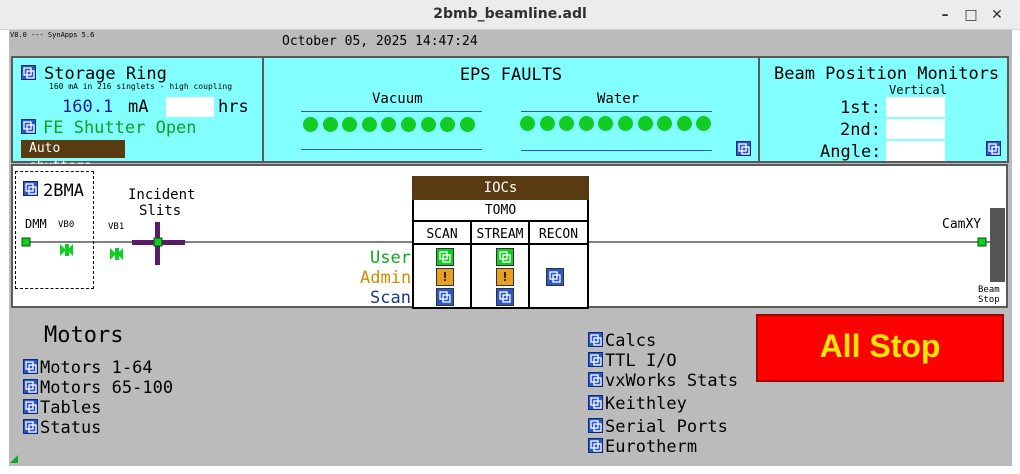 This screenshot has height=474, width=1020. I want to click on menu-vxworks-stats: vxWorks Stats, so click(668, 381).